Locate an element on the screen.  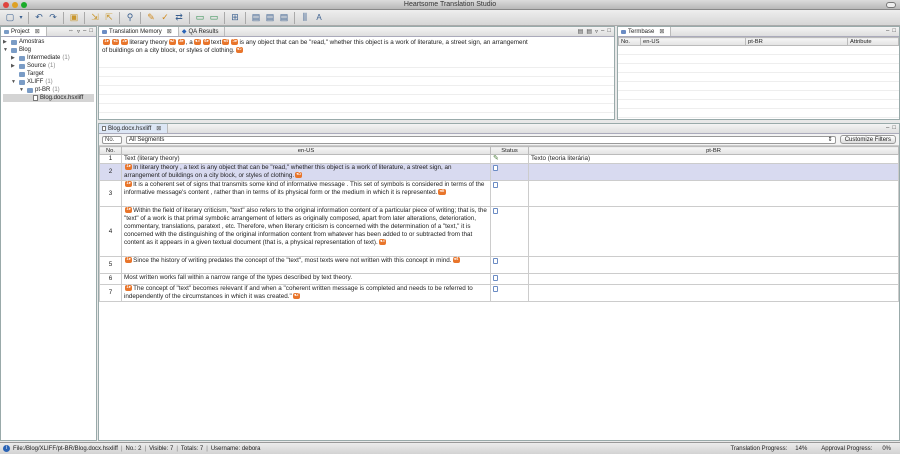
segment-number-field: No. is located at coordinates (112, 139).